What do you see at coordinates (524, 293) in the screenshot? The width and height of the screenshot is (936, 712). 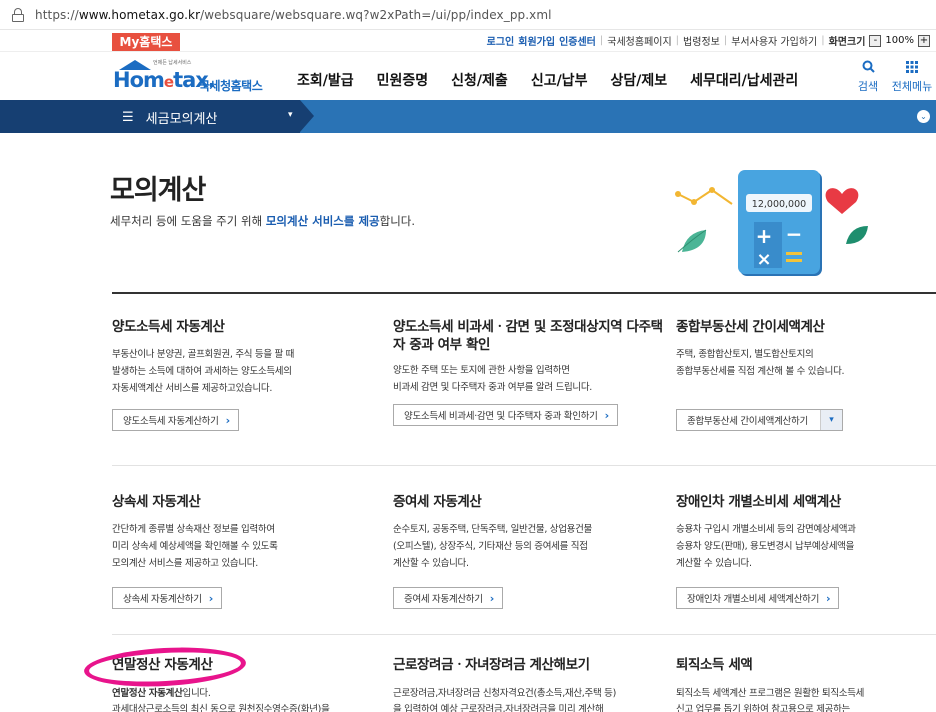 I see `section-divider` at bounding box center [524, 293].